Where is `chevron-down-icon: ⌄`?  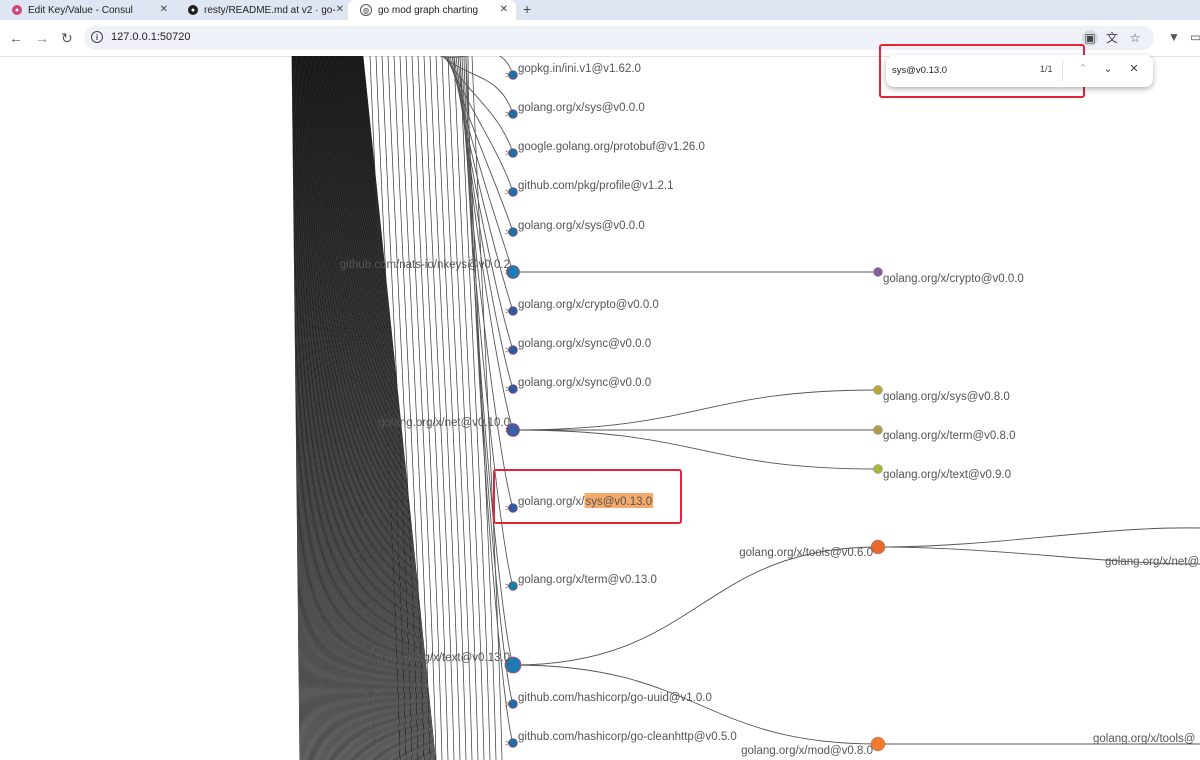
chevron-down-icon: ⌄ is located at coordinates (1108, 68).